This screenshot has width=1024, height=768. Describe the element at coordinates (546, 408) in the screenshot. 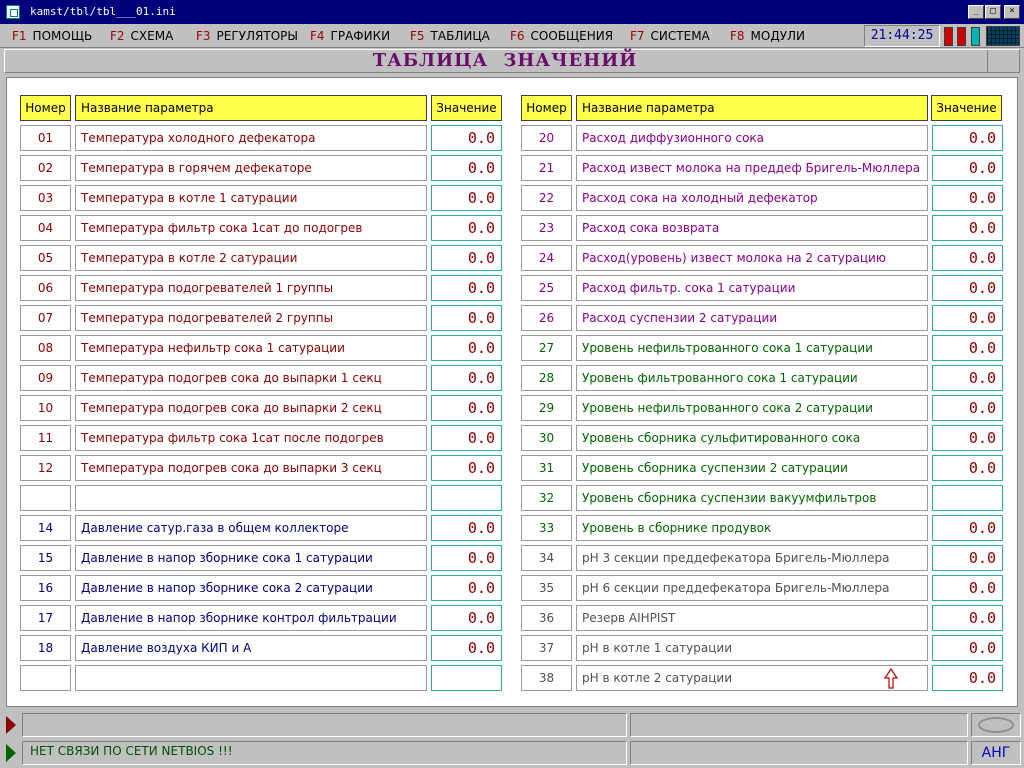

I see `row-number: 29` at that location.